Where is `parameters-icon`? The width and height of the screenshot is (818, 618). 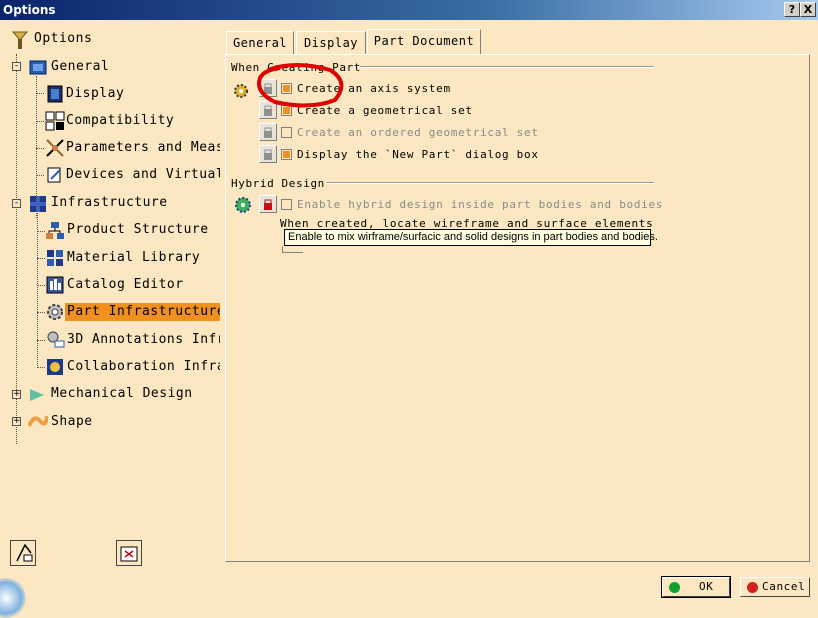
parameters-icon is located at coordinates (55, 148).